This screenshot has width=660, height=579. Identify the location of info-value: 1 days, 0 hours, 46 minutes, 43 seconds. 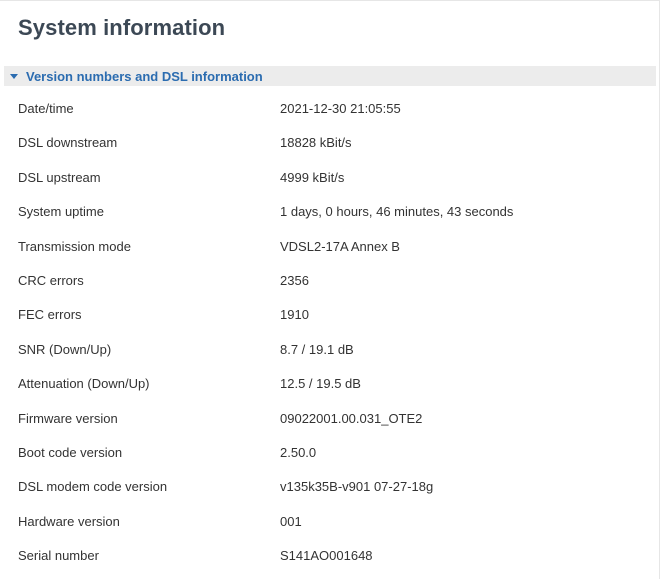
(397, 212).